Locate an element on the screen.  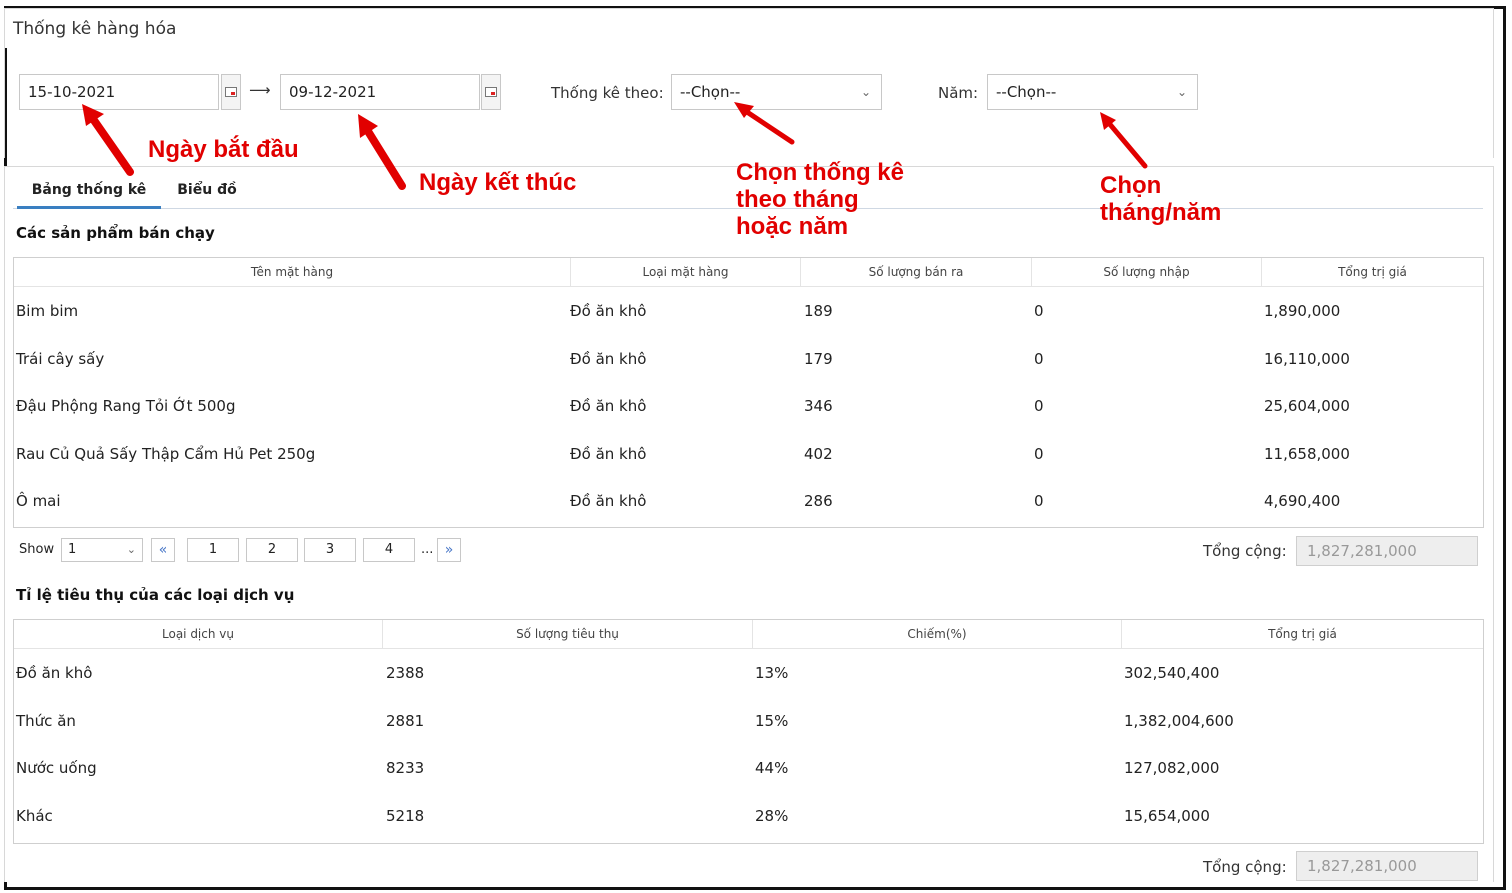
end-date-calendar-button is located at coordinates (491, 92).